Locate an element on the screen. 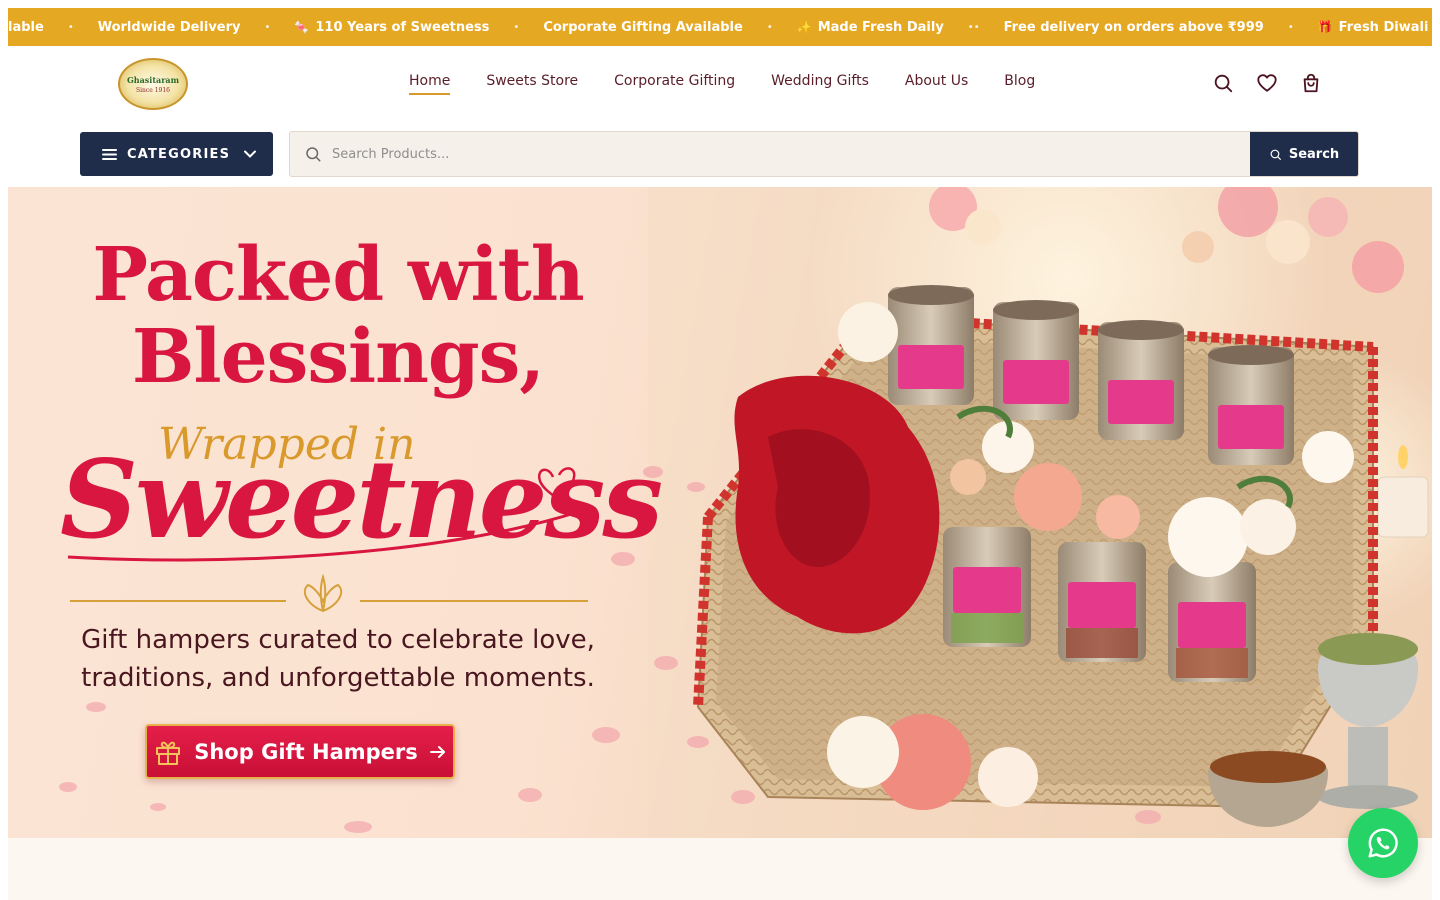  whatsapp-button is located at coordinates (1383, 843).